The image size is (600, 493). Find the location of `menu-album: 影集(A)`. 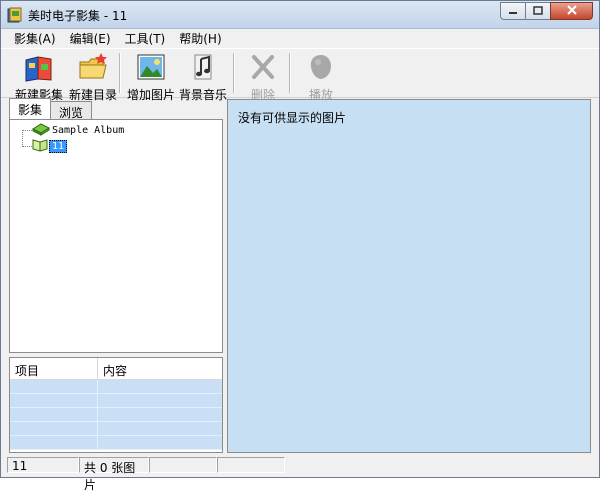

menu-album: 影集(A) is located at coordinates (35, 38).